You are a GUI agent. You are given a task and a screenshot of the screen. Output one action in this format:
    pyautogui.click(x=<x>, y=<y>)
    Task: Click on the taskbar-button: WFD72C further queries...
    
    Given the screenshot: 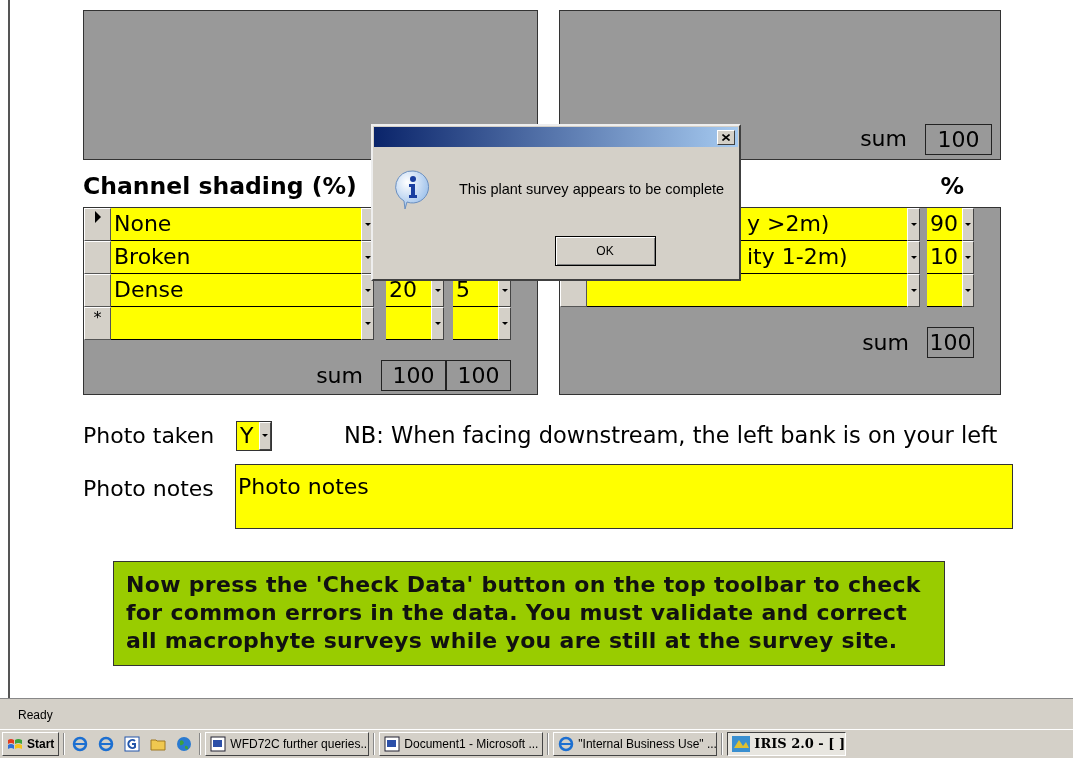 What is the action you would take?
    pyautogui.click(x=287, y=744)
    